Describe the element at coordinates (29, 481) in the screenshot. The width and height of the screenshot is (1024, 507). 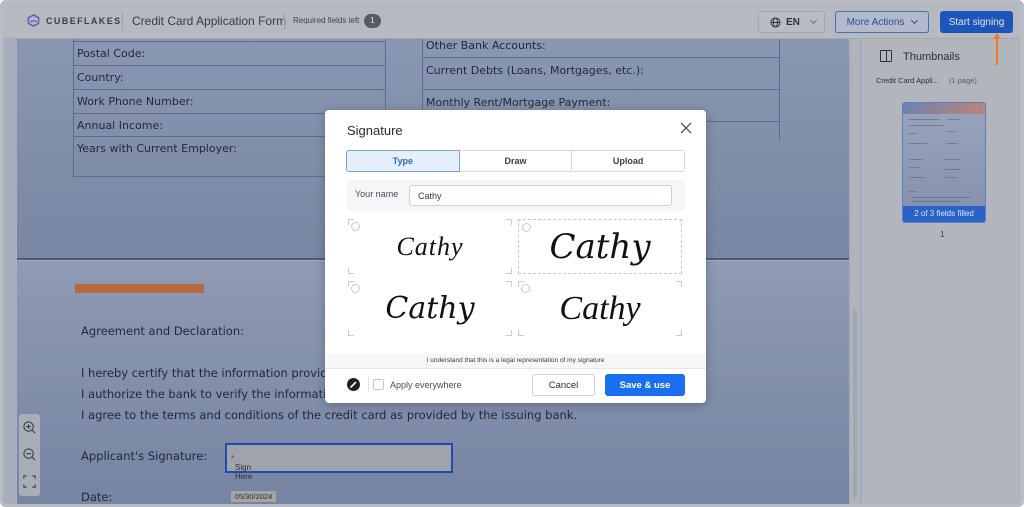
I see `fullscreen-icon` at that location.